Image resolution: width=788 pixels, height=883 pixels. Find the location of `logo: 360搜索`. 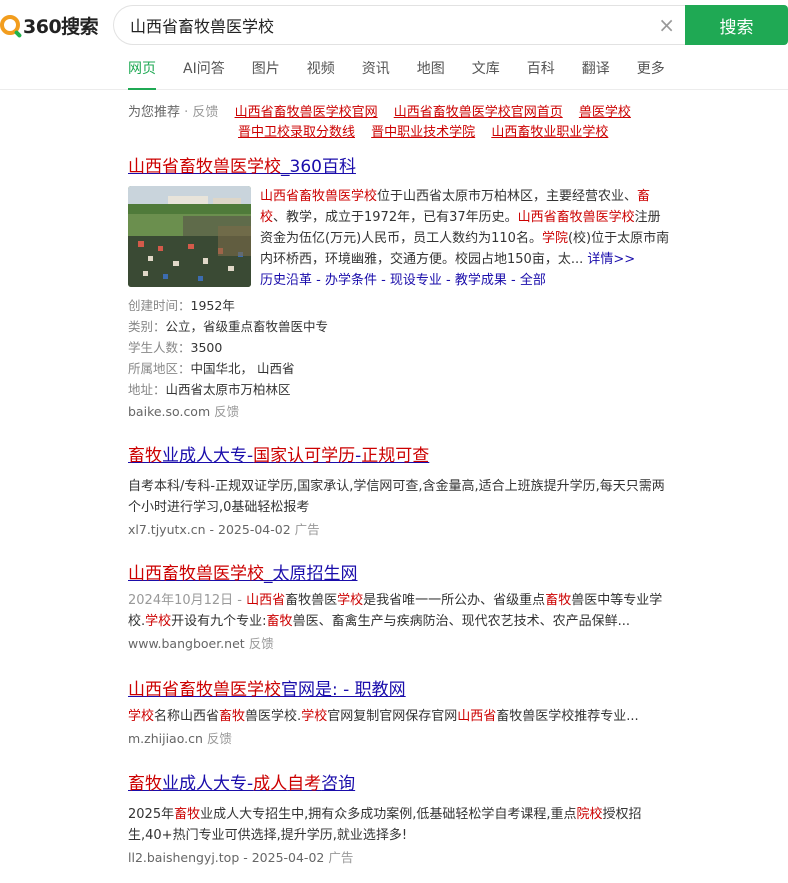

logo: 360搜索 is located at coordinates (49, 25).